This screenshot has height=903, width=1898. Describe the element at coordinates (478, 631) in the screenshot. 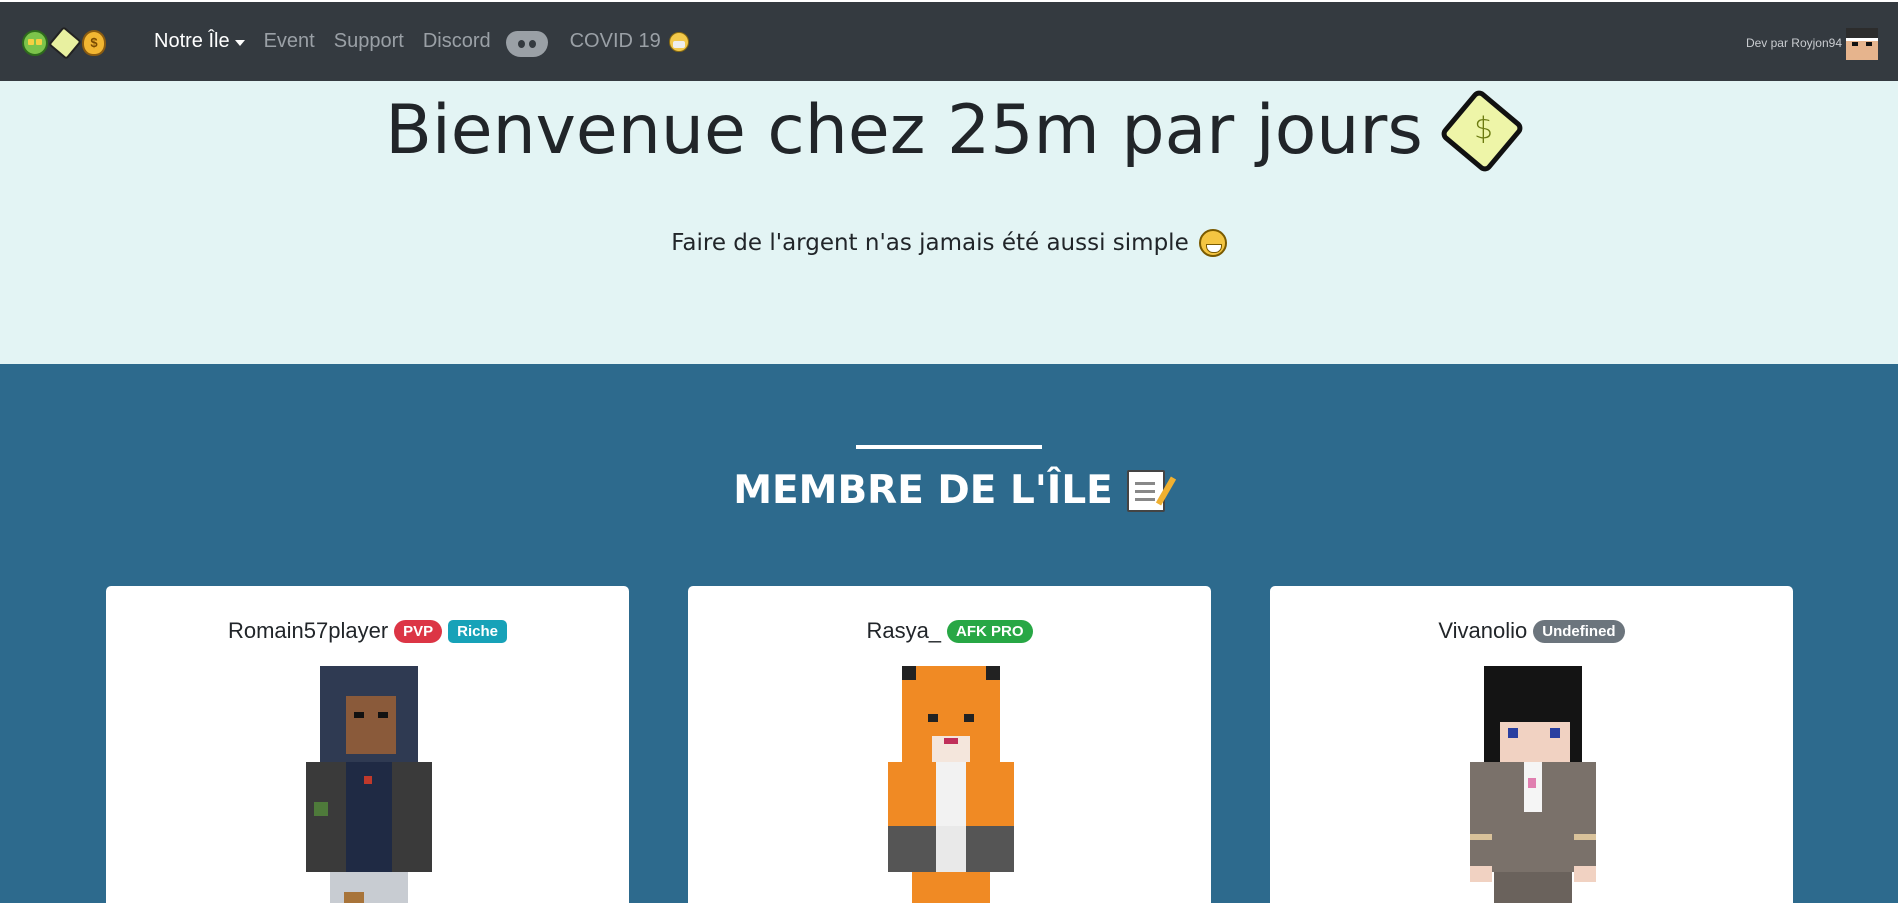

I see `badge-riche: Riche` at that location.